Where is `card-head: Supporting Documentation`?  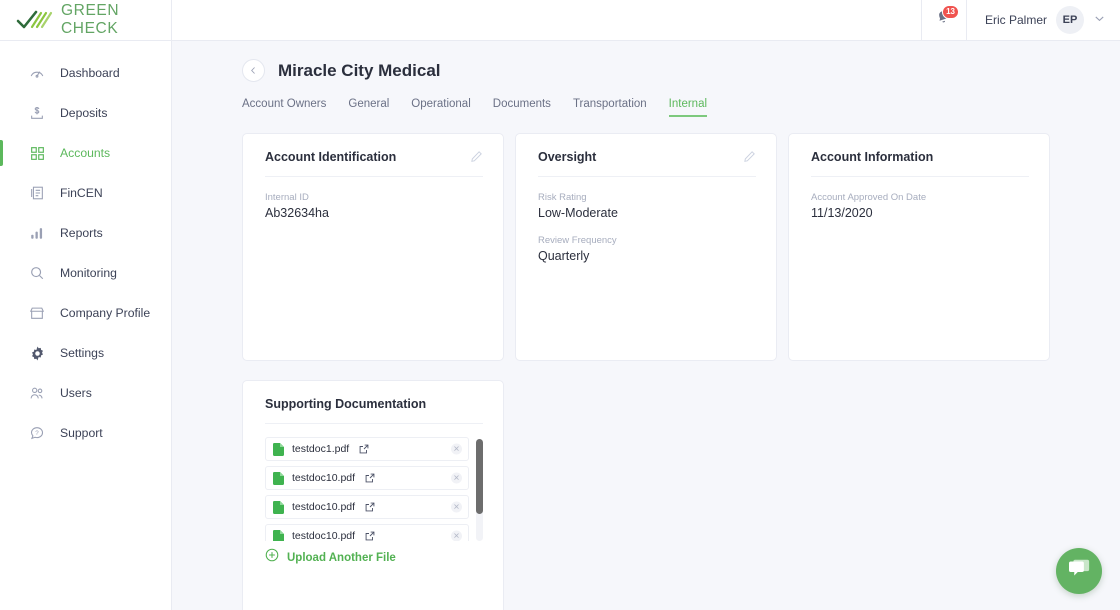
card-head: Supporting Documentation is located at coordinates (374, 404).